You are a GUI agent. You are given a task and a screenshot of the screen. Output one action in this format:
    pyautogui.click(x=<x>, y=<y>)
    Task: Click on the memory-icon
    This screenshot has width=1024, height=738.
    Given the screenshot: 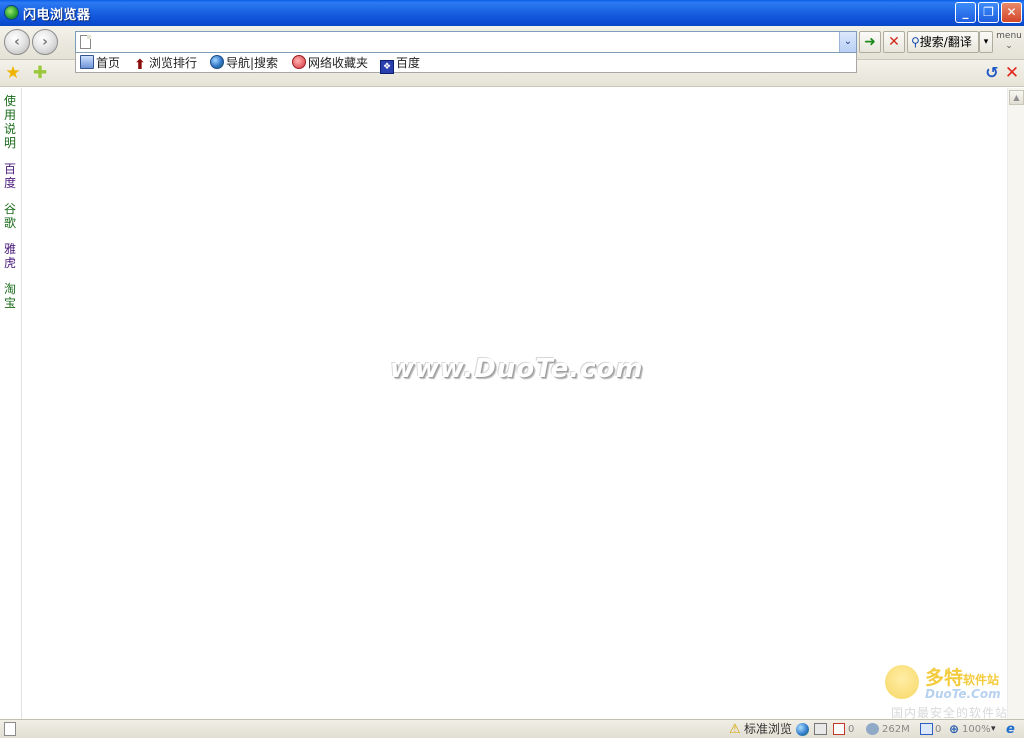 What is the action you would take?
    pyautogui.click(x=872, y=729)
    